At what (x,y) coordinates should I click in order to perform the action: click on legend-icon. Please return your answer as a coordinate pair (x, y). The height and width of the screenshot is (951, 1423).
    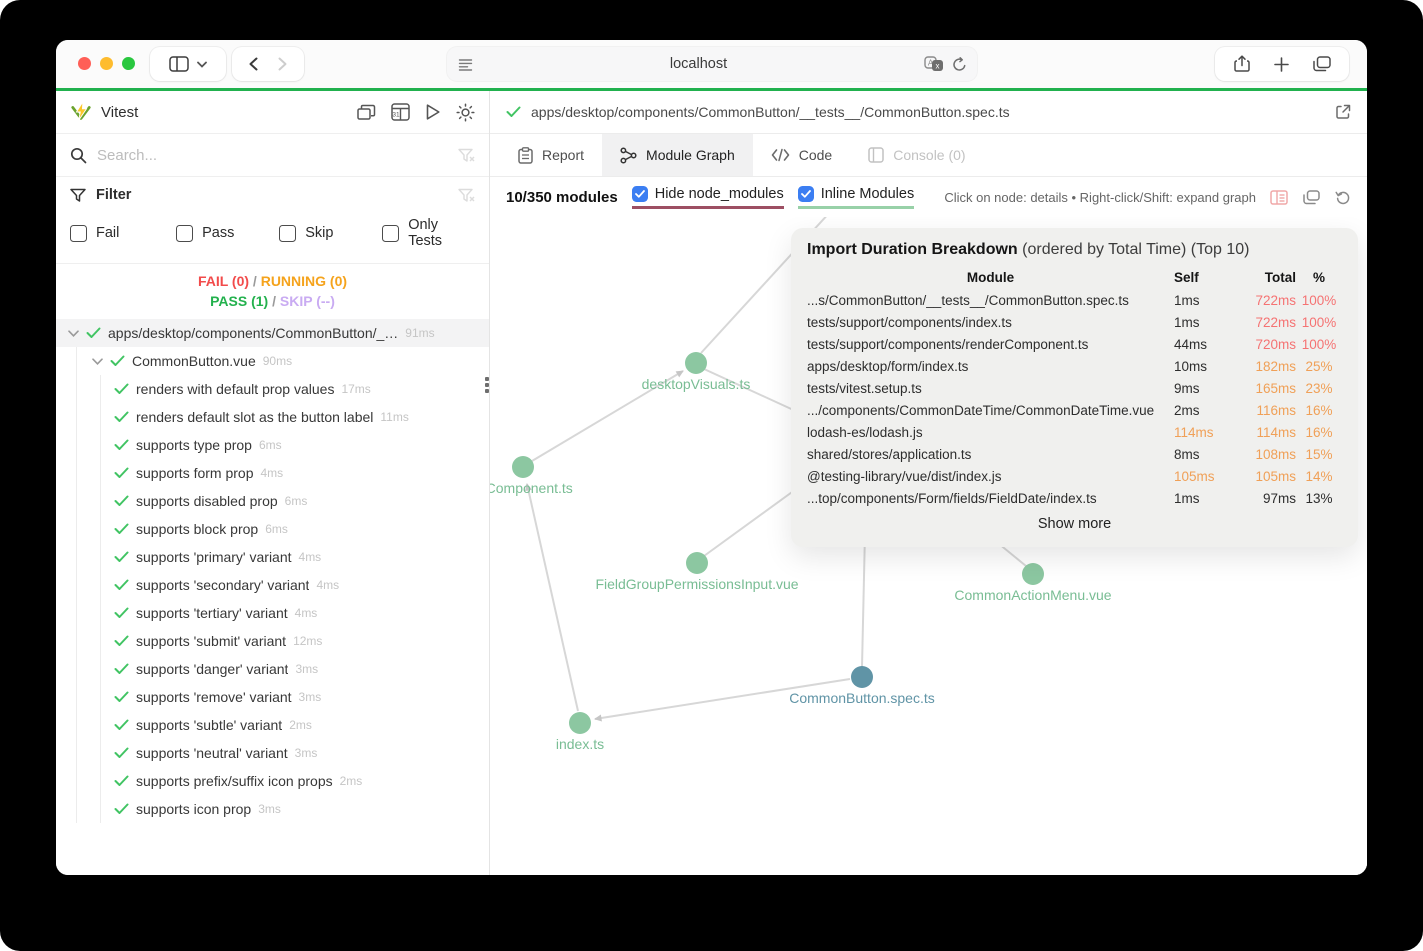
    Looking at the image, I should click on (1279, 197).